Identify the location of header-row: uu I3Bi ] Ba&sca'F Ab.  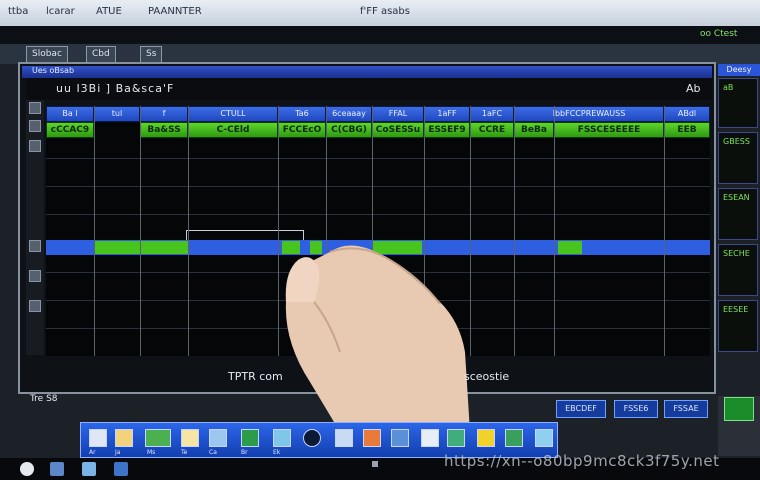
(369, 89).